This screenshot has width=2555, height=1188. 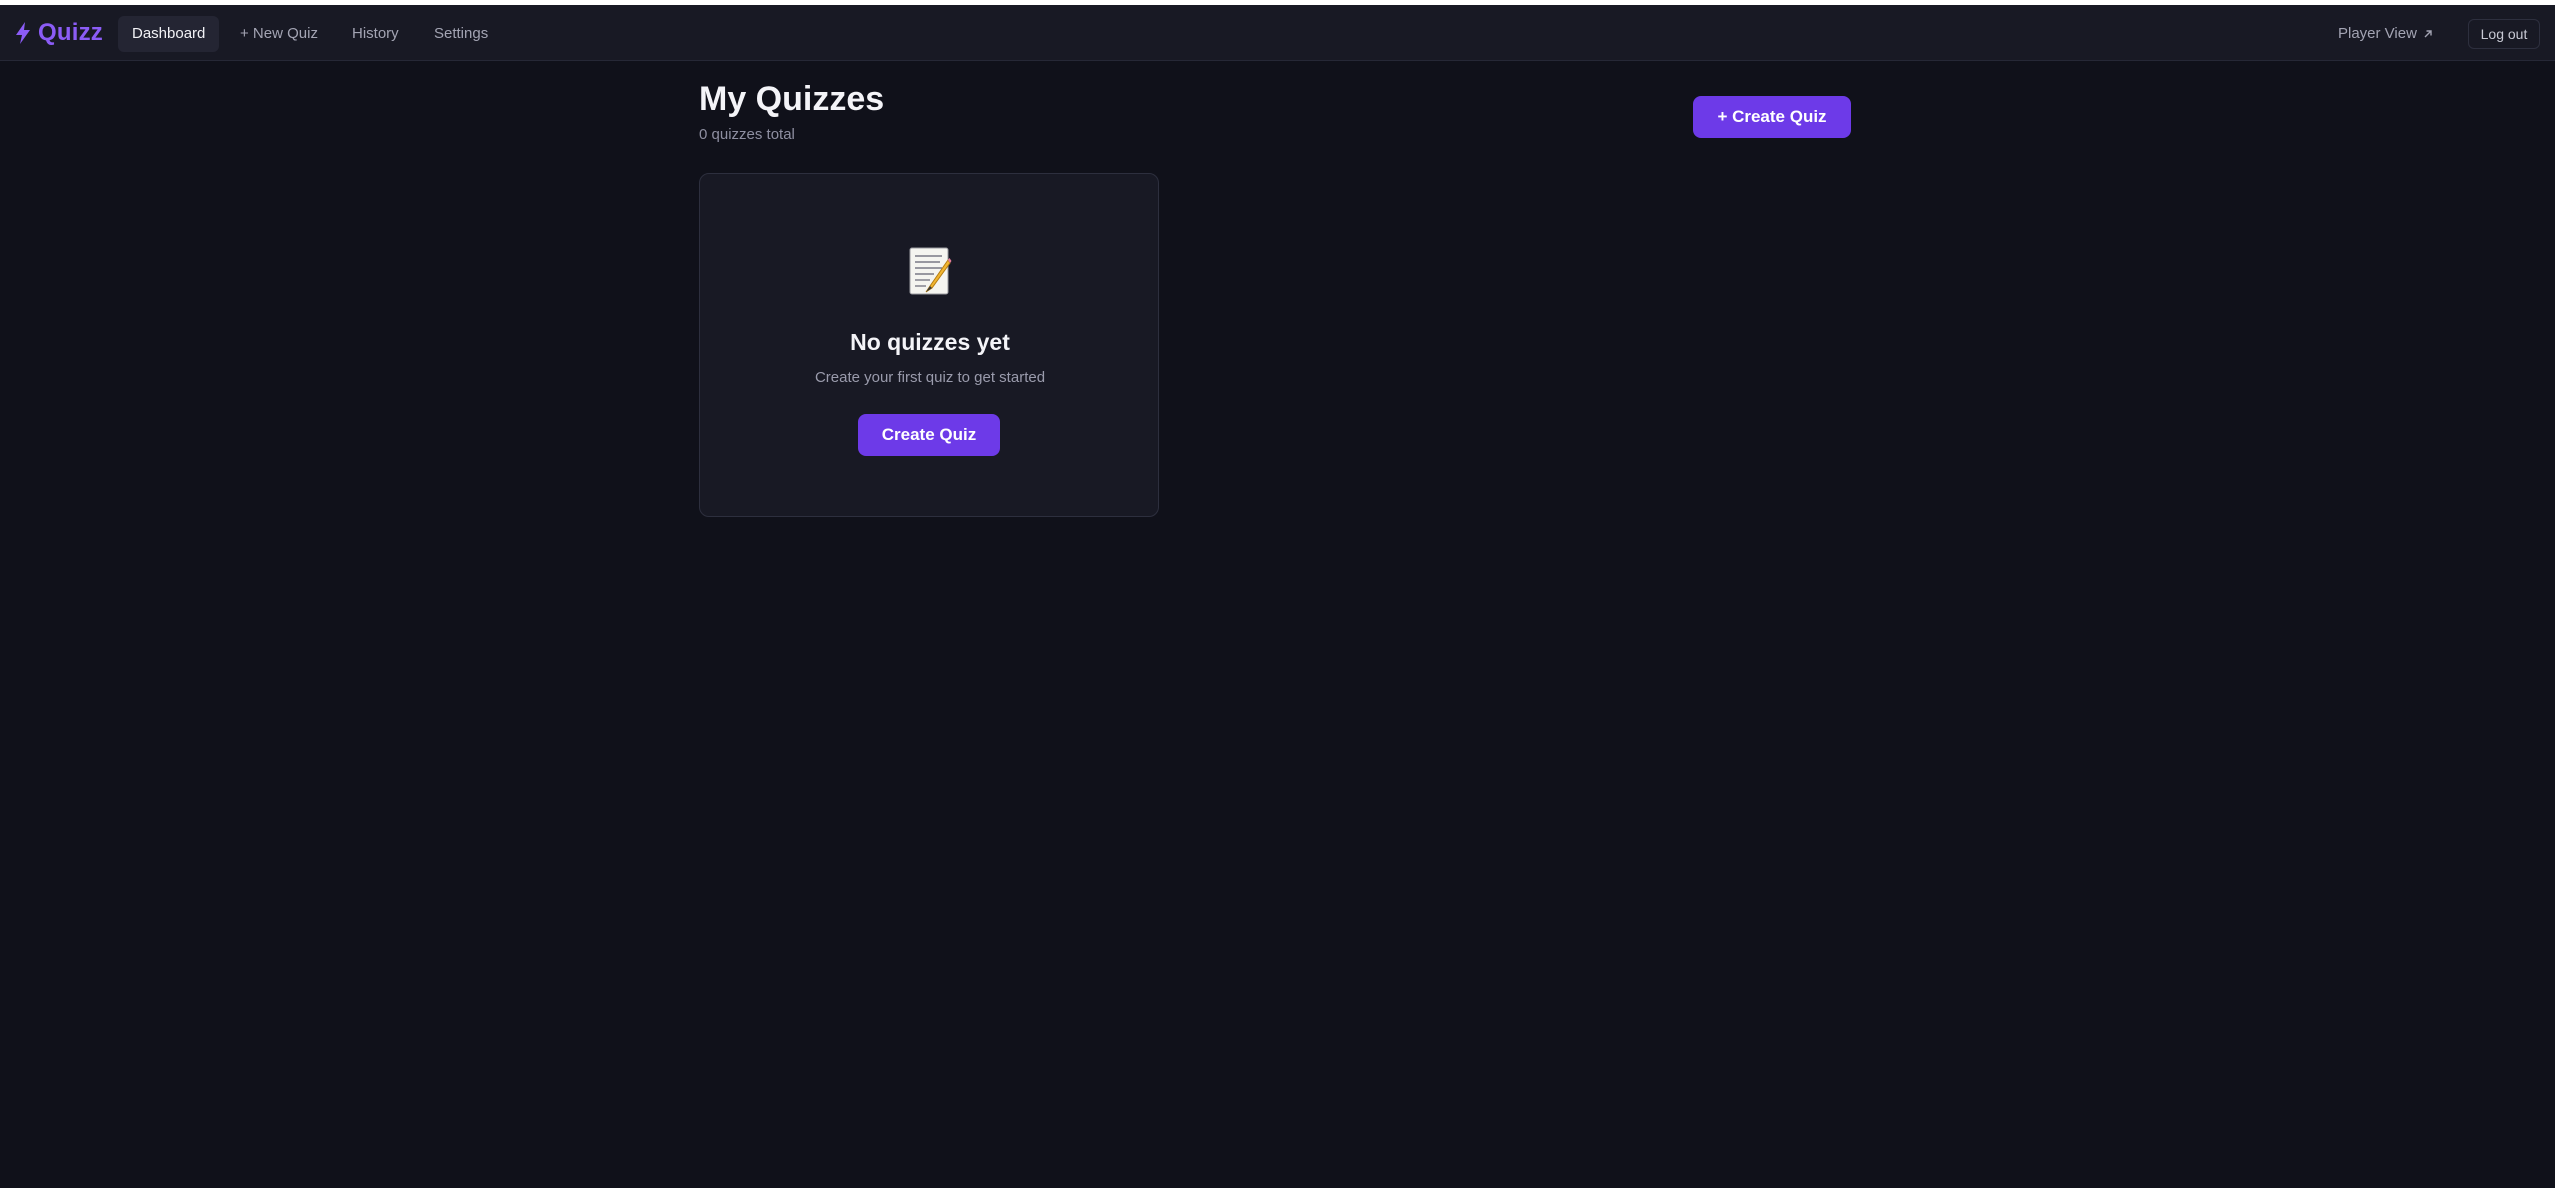 What do you see at coordinates (461, 34) in the screenshot?
I see `nav-settings: Settings` at bounding box center [461, 34].